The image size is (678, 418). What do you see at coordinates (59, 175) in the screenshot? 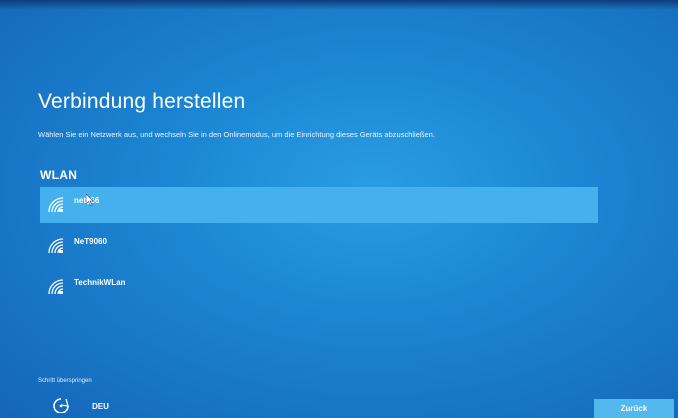
I see `wlan-section-header: WLAN` at bounding box center [59, 175].